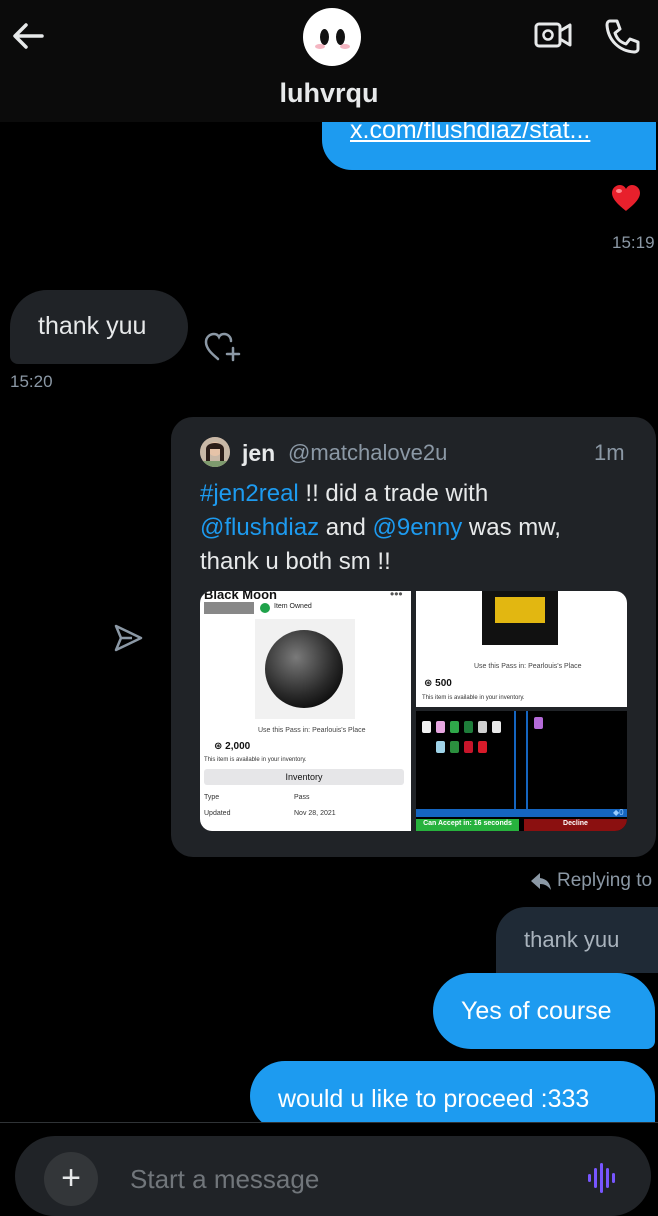 The width and height of the screenshot is (658, 1216). I want to click on message-text: Yes of course, so click(536, 1011).